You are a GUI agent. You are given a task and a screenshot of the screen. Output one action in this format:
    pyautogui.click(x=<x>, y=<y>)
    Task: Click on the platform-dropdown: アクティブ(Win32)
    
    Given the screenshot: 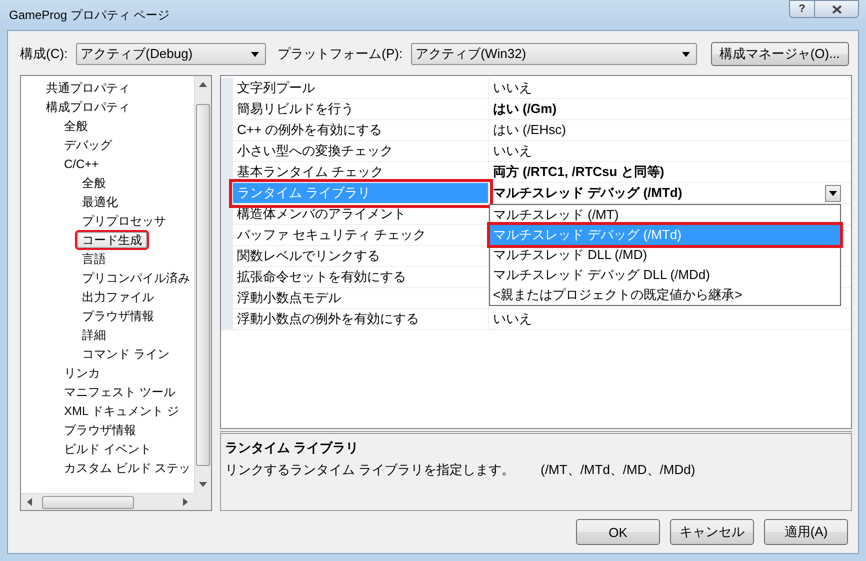 What is the action you would take?
    pyautogui.click(x=553, y=54)
    